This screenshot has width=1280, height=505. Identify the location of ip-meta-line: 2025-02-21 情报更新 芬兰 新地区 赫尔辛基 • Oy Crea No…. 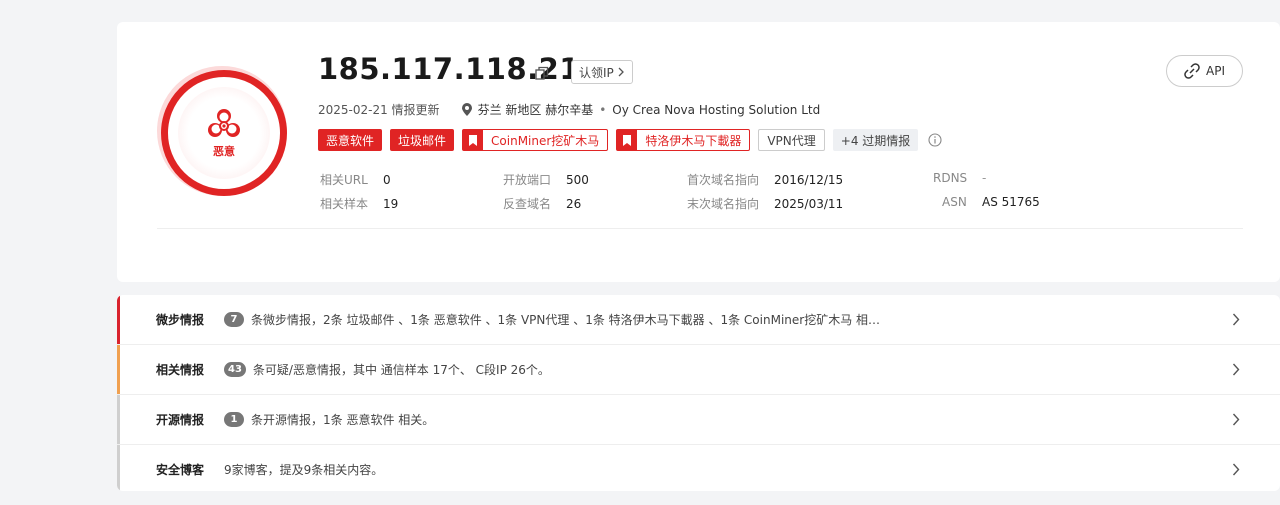
(569, 109).